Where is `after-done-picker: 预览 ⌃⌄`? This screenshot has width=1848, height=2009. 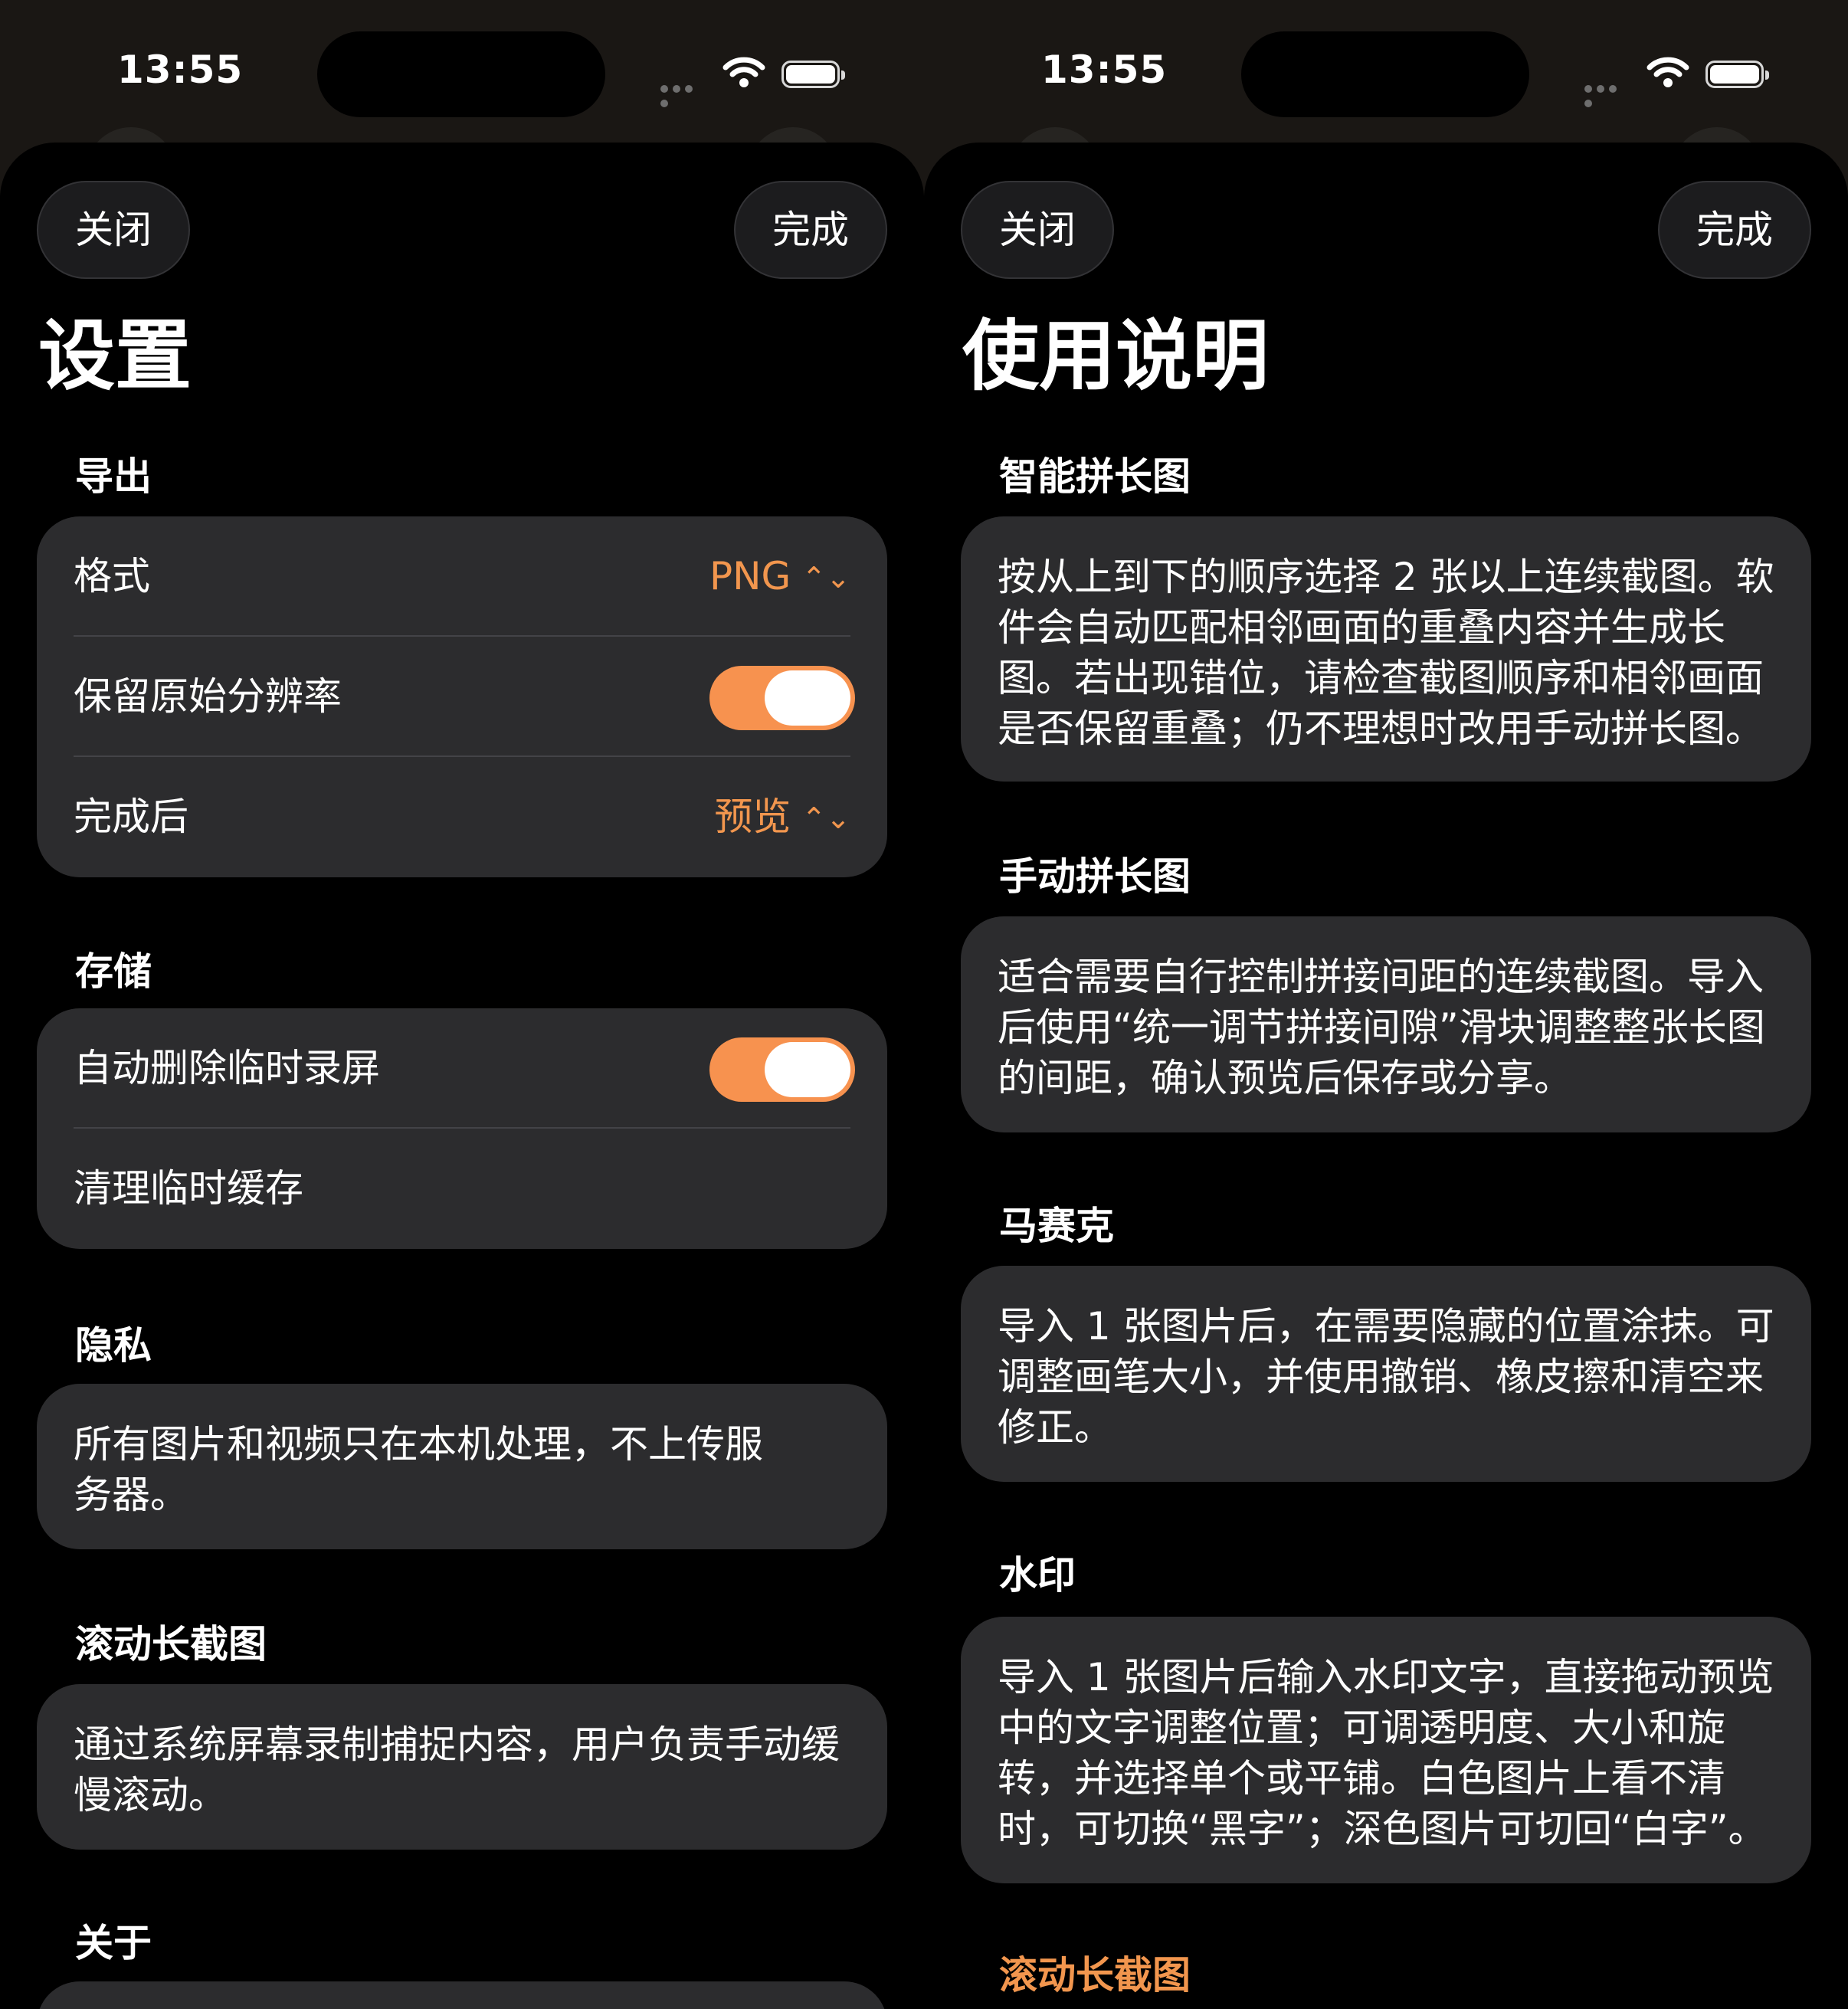 after-done-picker: 预览 ⌃⌄ is located at coordinates (782, 818).